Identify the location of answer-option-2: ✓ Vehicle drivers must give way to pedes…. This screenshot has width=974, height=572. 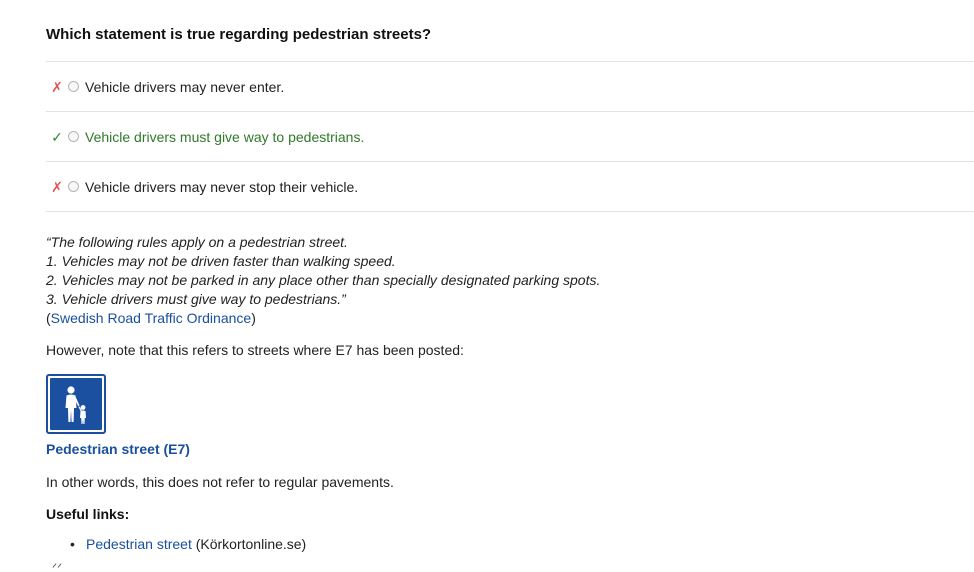
(510, 137).